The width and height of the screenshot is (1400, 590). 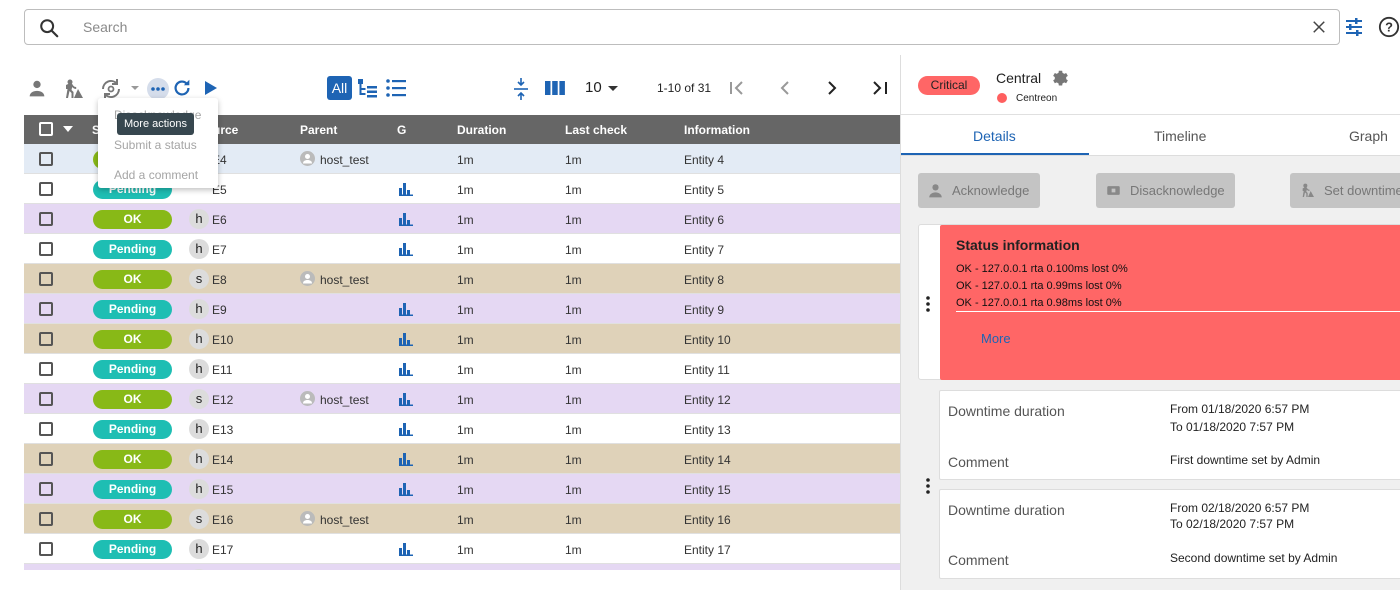 I want to click on table-row: OK s E12 host_test 1m 1m Entity 12, so click(x=462, y=399).